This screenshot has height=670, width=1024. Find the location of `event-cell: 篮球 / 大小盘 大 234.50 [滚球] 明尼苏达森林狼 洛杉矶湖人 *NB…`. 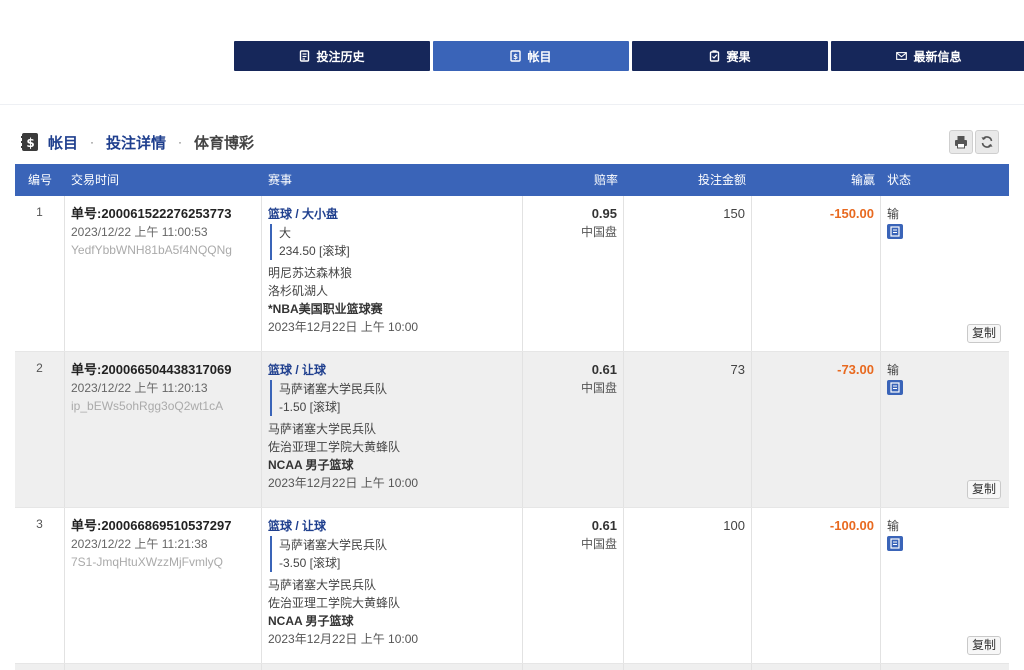

event-cell: 篮球 / 大小盘 大 234.50 [滚球] 明尼苏达森林狼 洛杉矶湖人 *NB… is located at coordinates (392, 273).